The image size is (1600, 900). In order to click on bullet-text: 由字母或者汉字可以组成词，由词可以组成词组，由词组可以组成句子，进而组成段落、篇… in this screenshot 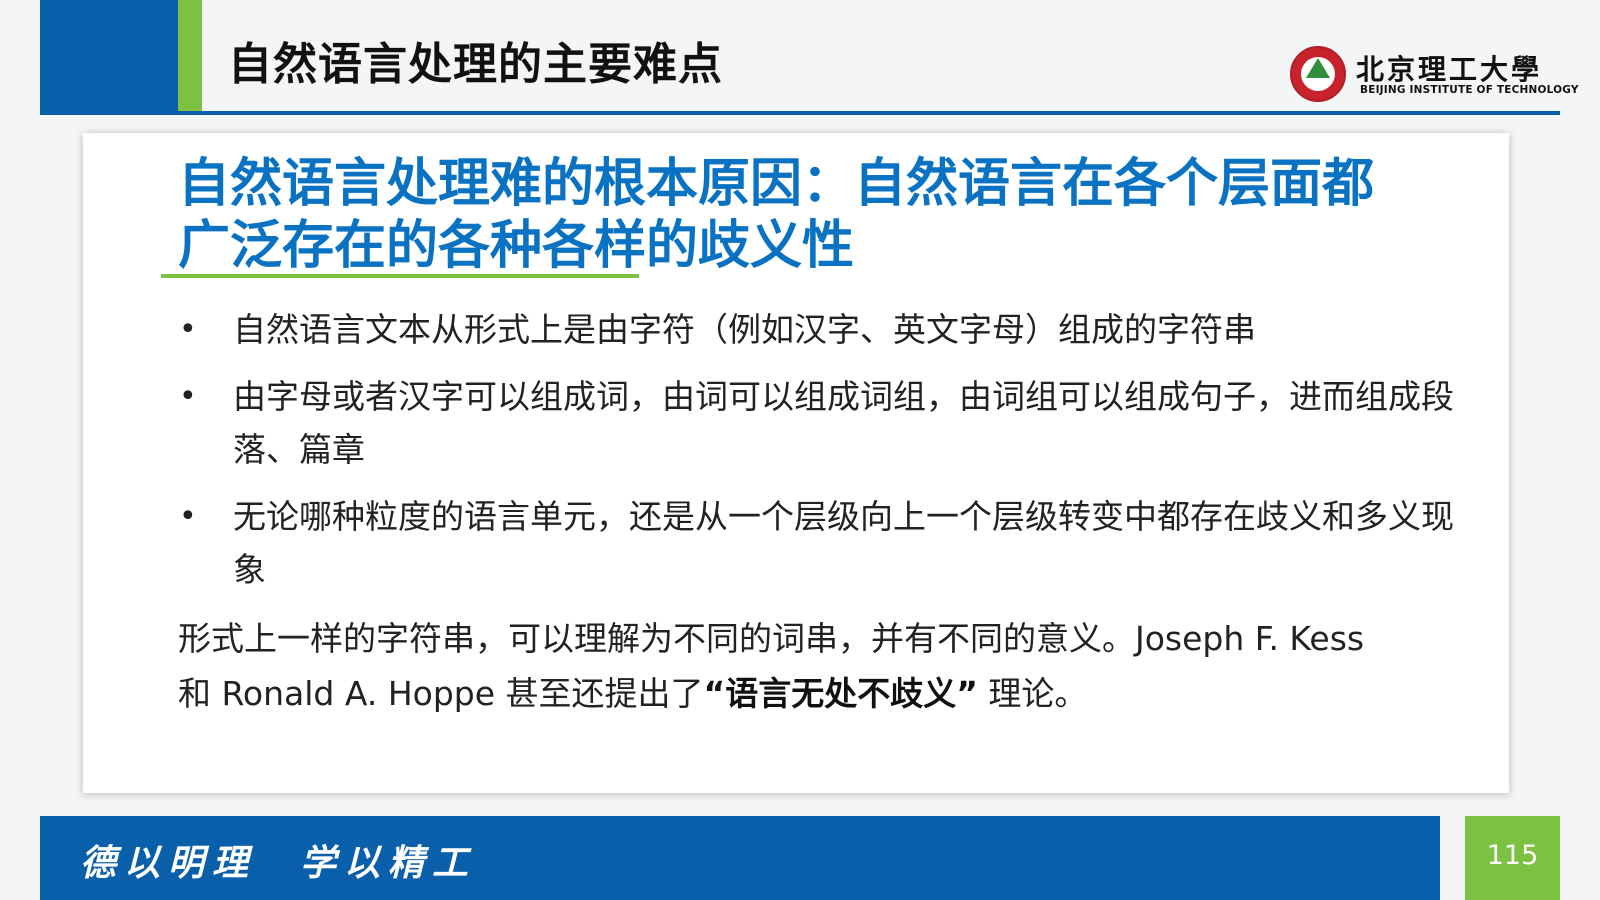, I will do `click(843, 423)`.